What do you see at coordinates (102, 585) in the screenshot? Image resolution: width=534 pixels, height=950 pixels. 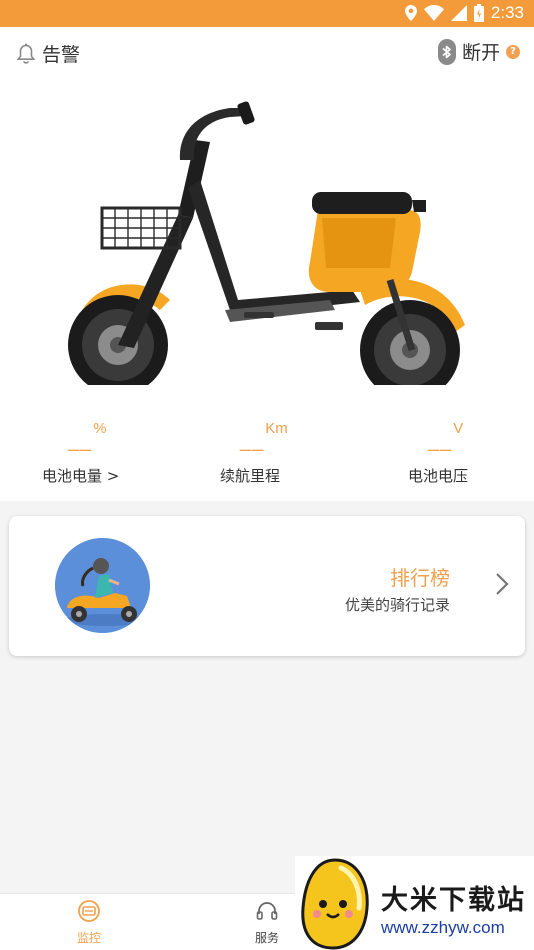 I see `rider-avatar` at bounding box center [102, 585].